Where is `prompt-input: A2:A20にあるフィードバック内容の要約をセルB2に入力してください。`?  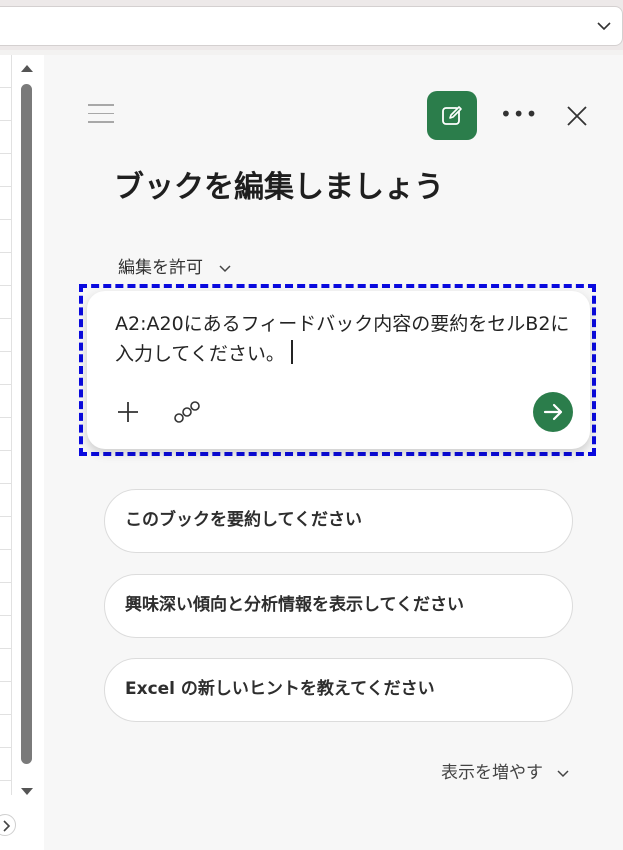 prompt-input: A2:A20にあるフィードバック内容の要約をセルB2に入力してください。 is located at coordinates (342, 339).